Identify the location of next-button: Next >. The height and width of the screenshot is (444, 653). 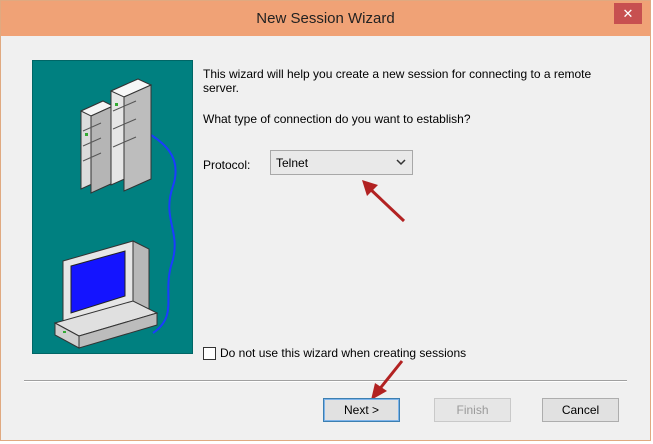
(361, 410).